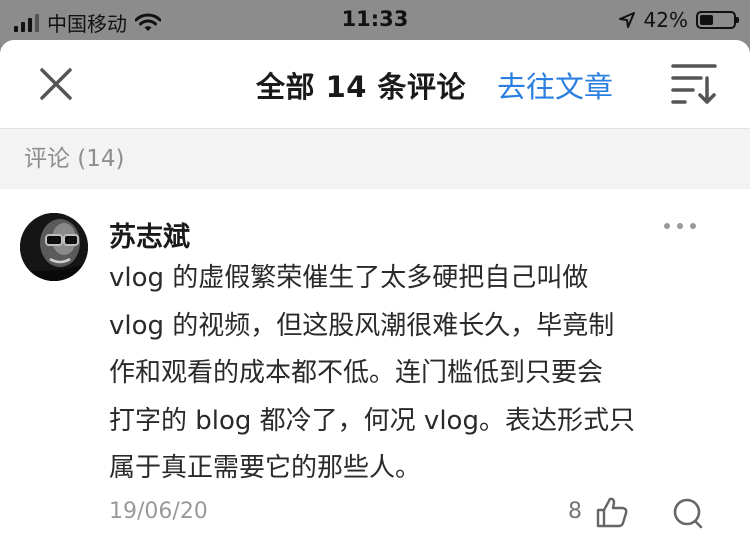  I want to click on battery-icon, so click(717, 20).